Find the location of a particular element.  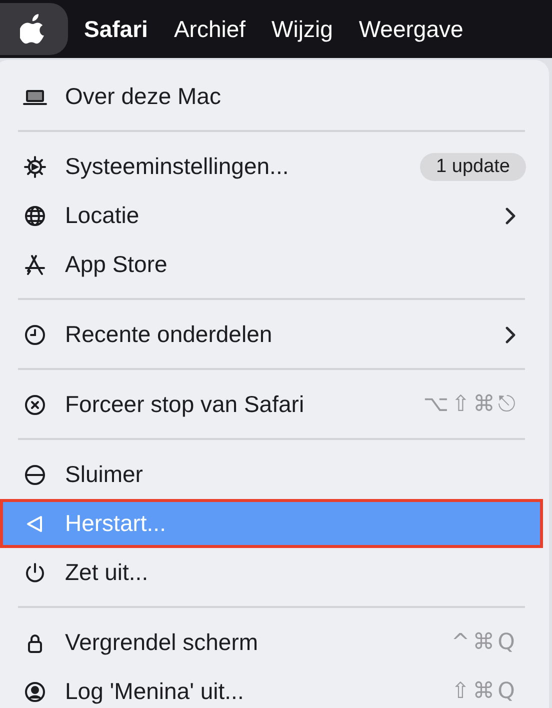

menu-item-label: Recente onderdelen is located at coordinates (169, 334).